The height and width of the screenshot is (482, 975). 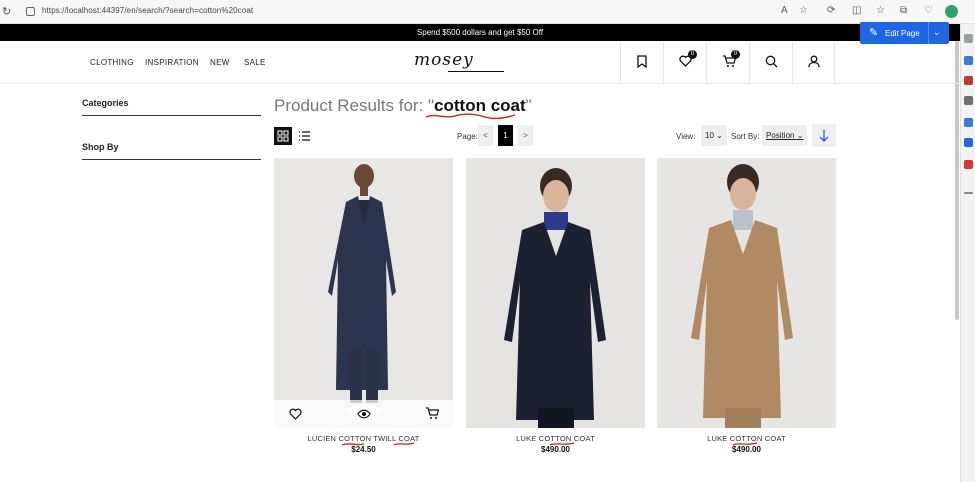 What do you see at coordinates (220, 62) in the screenshot?
I see `nav-new: NEW` at bounding box center [220, 62].